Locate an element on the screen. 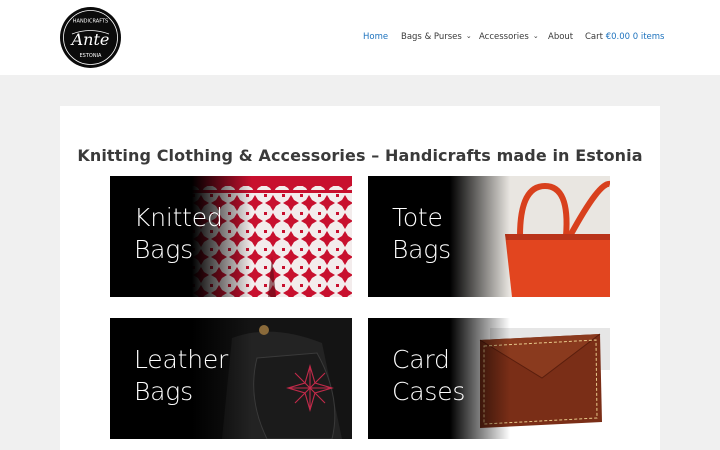 Image resolution: width=720 pixels, height=450 pixels. logo-top-text: HANDICRAFTS is located at coordinates (90, 22).